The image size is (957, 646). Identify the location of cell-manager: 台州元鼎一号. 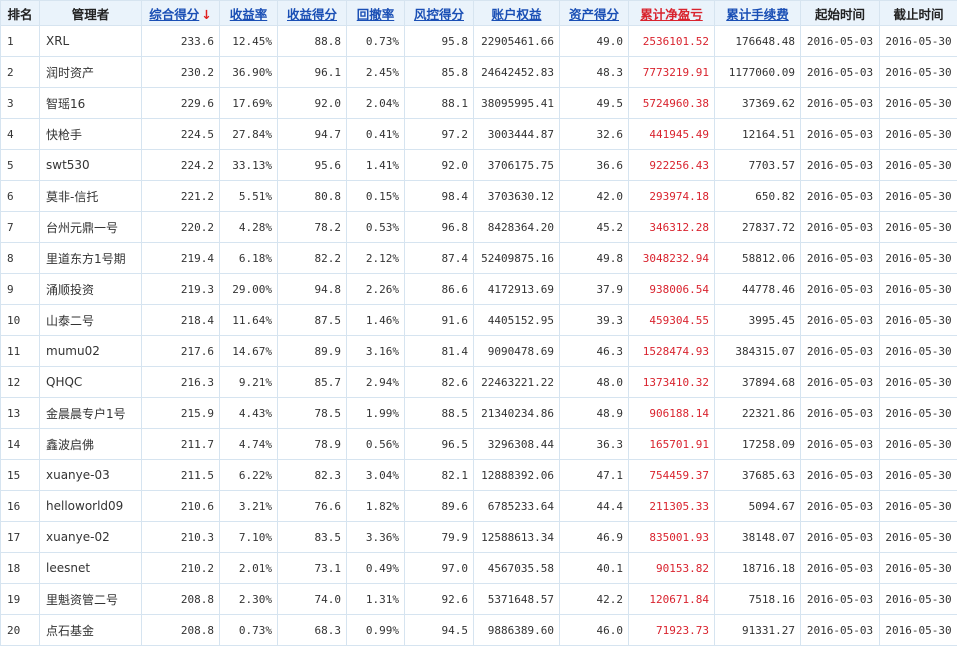
(91, 227).